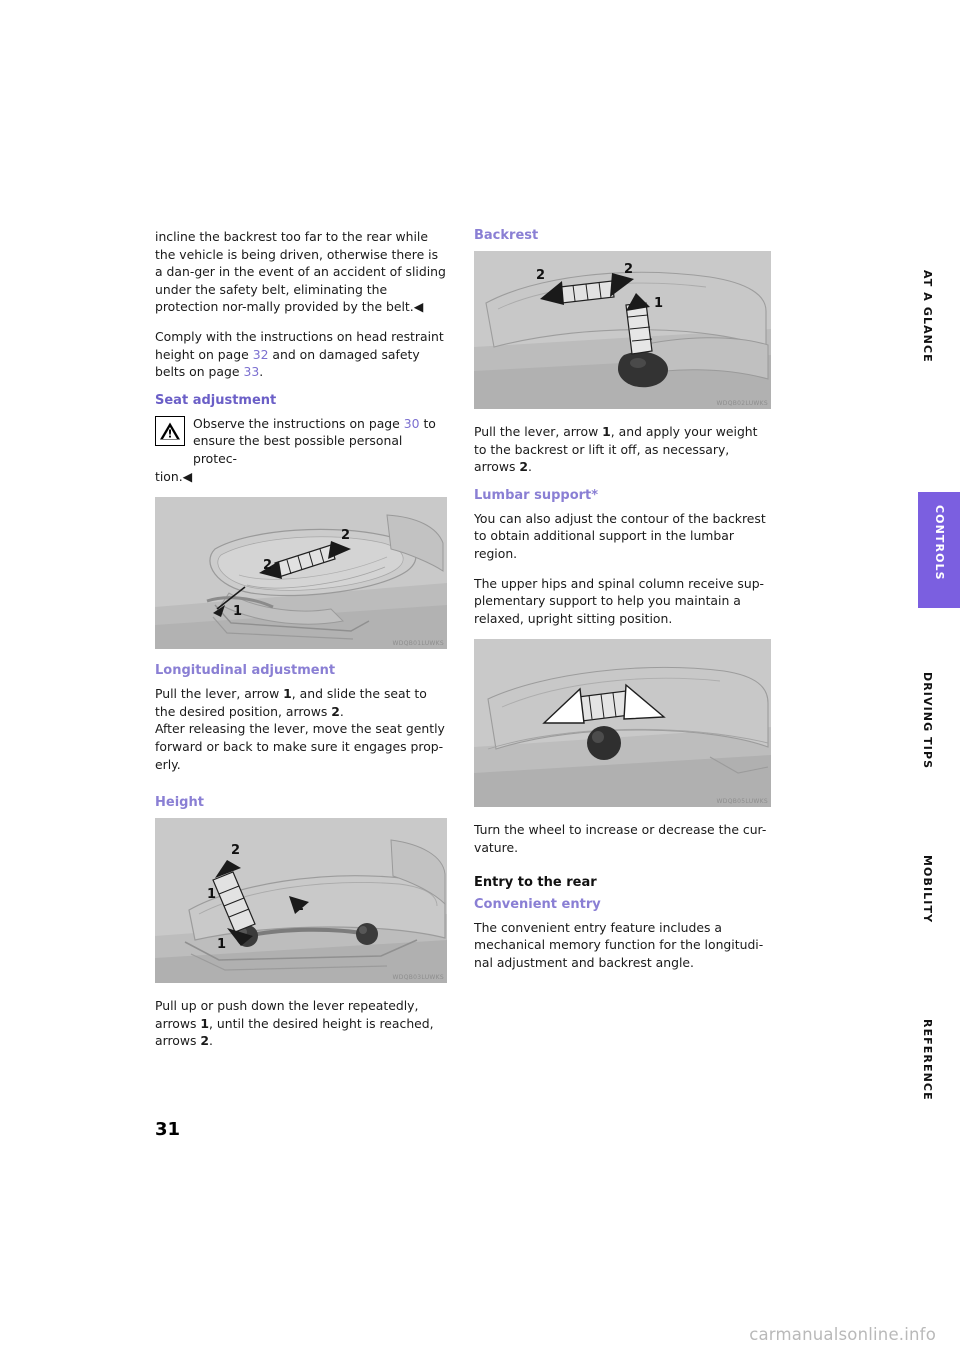  I want to click on heading-lumbar-support: Lumbar support*, so click(536, 495).